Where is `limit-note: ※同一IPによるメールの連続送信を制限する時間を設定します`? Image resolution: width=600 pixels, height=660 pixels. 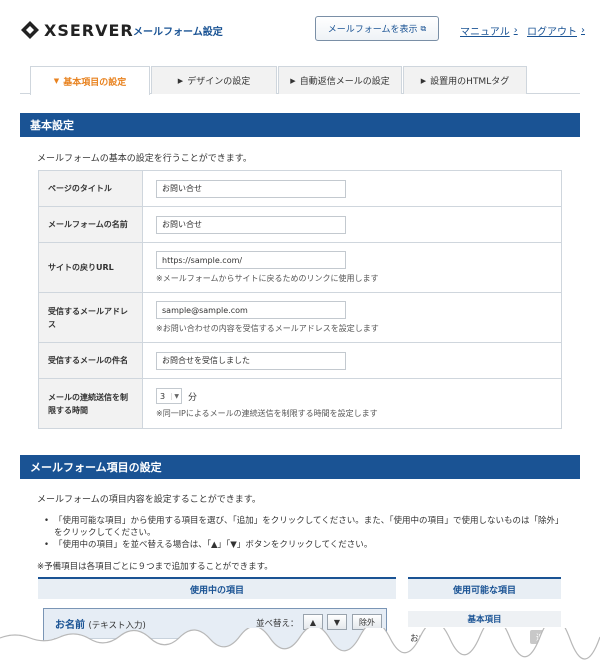
limit-note: ※同一IPによるメールの連続送信を制限する時間を設定します is located at coordinates (267, 413).